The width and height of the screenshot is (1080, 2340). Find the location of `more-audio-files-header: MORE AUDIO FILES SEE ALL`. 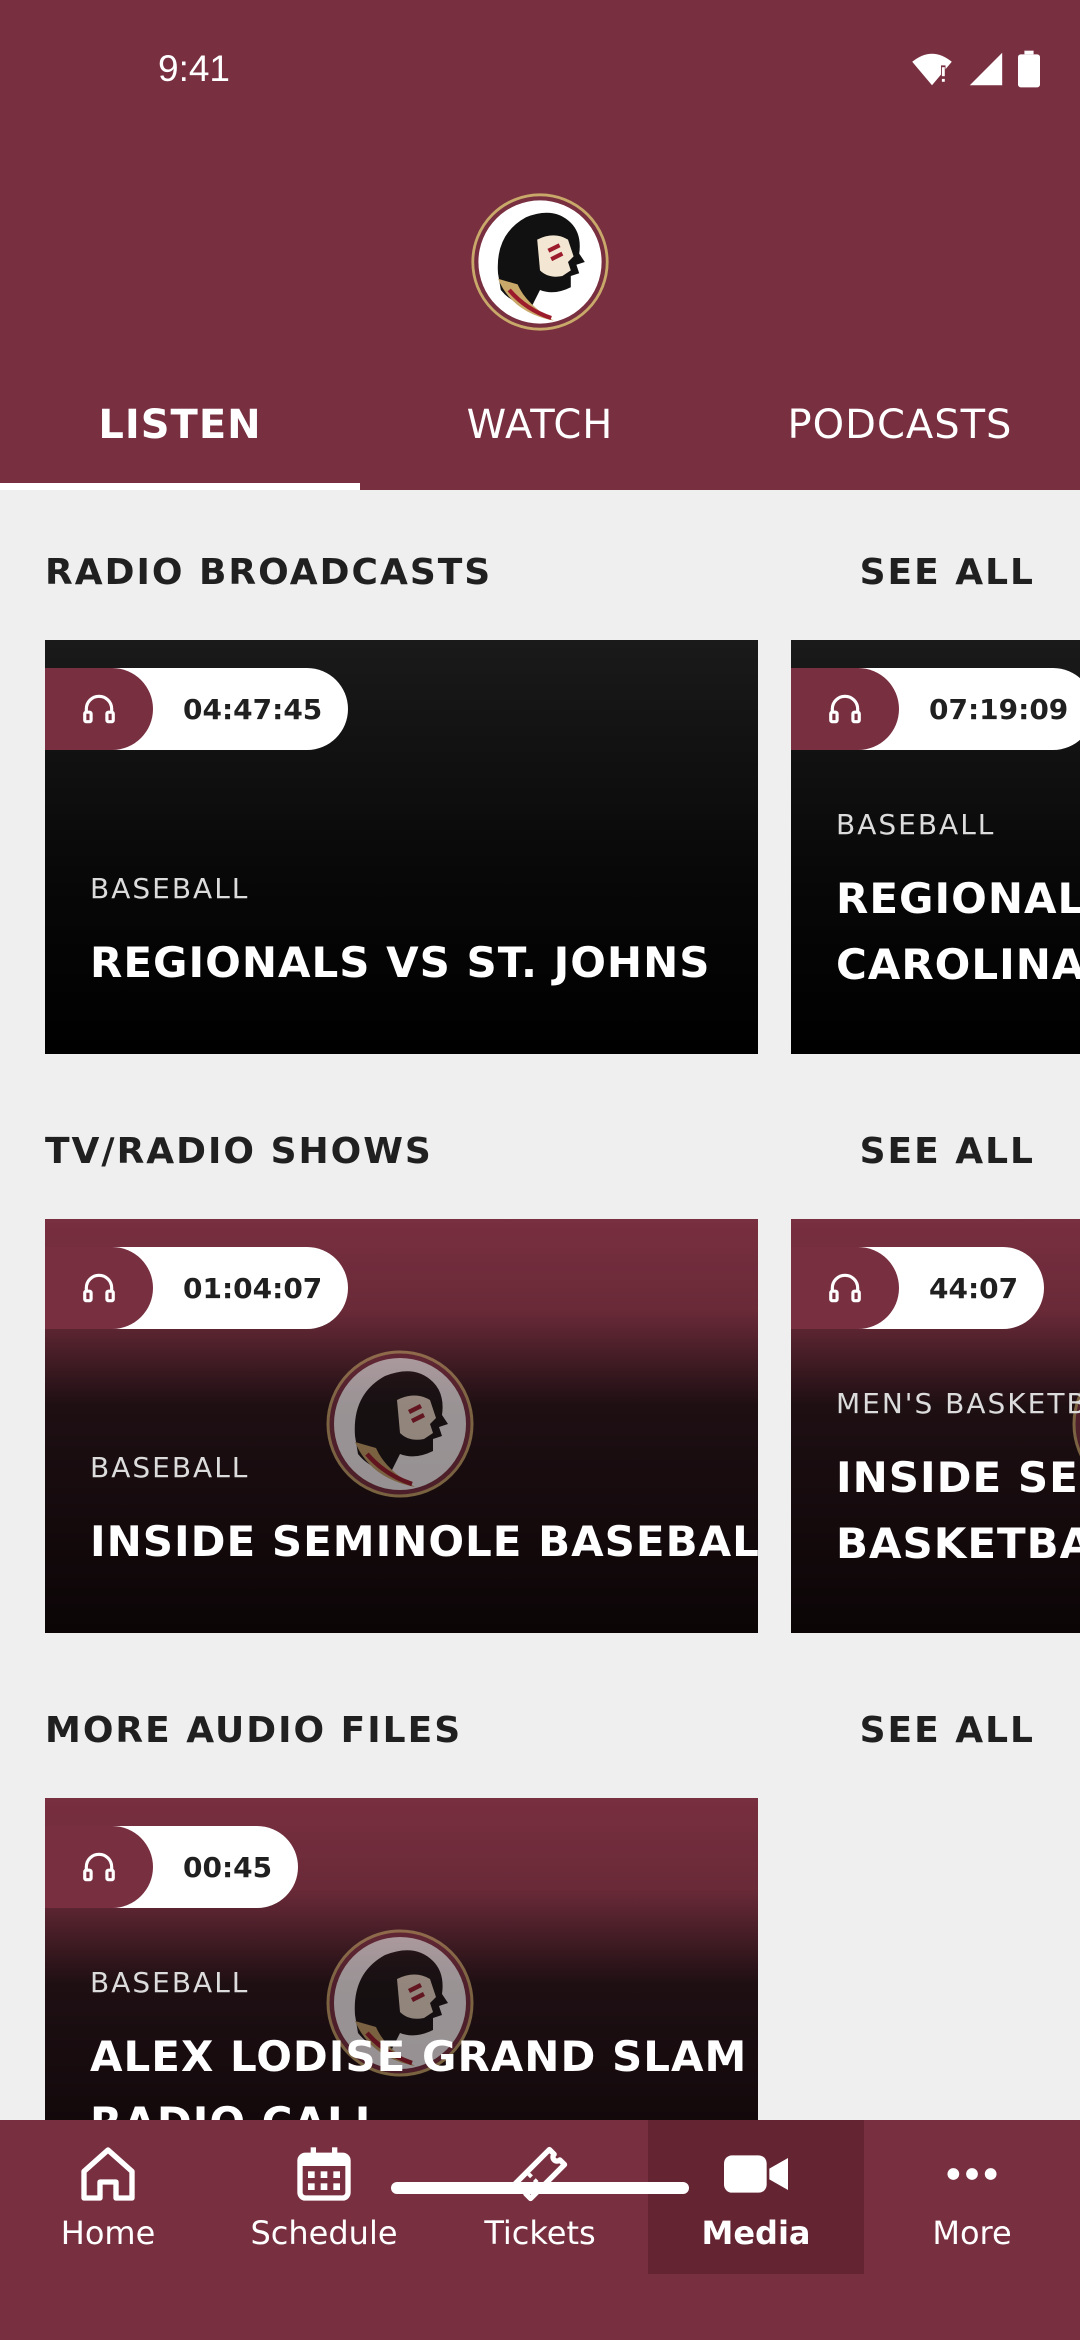

more-audio-files-header: MORE AUDIO FILES SEE ALL is located at coordinates (540, 1730).